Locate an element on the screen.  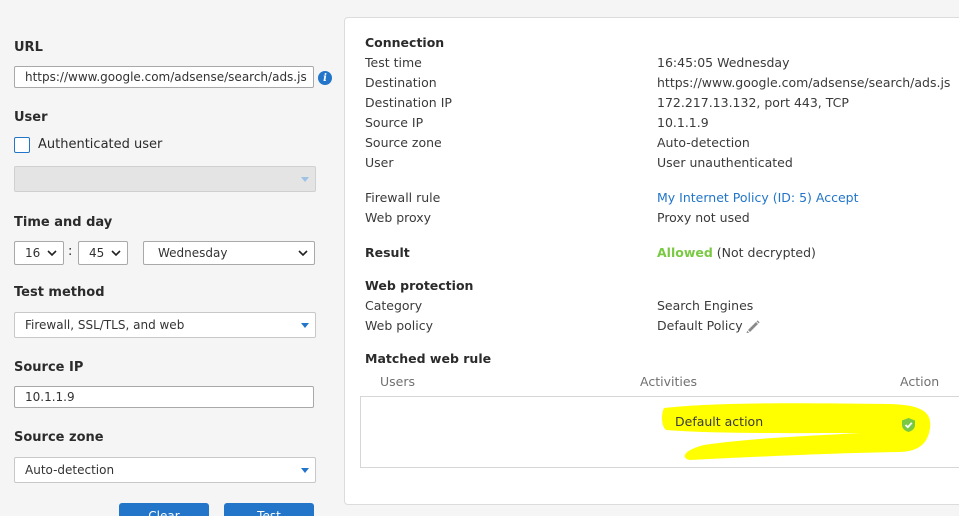
url-label: URL is located at coordinates (28, 47).